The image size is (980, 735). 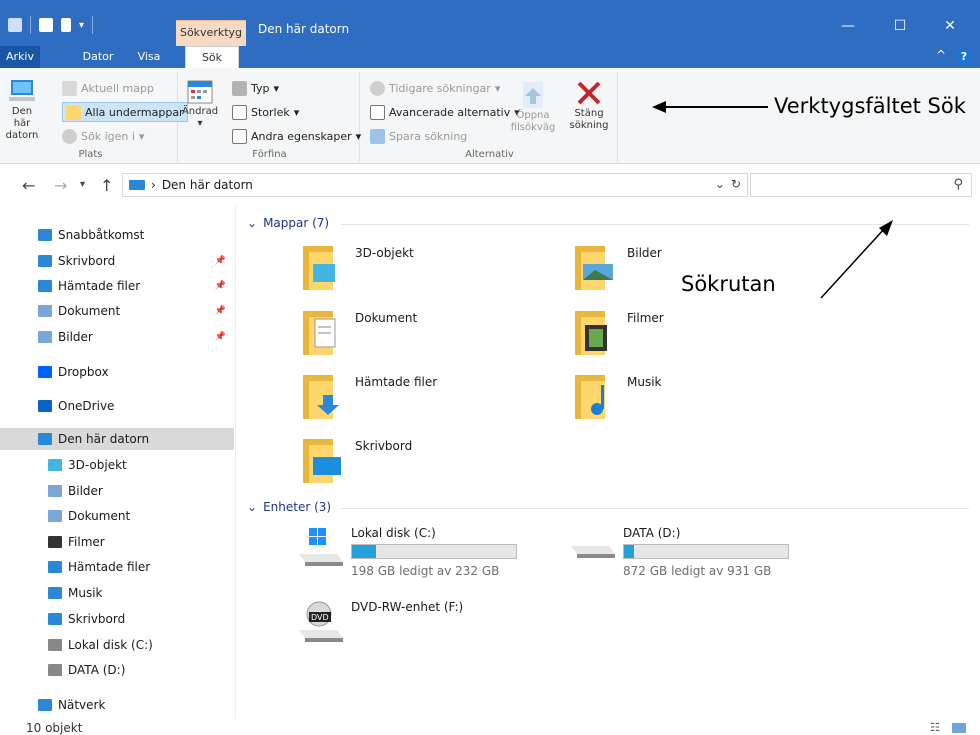 What do you see at coordinates (710, 107) in the screenshot?
I see `annotation-arrow` at bounding box center [710, 107].